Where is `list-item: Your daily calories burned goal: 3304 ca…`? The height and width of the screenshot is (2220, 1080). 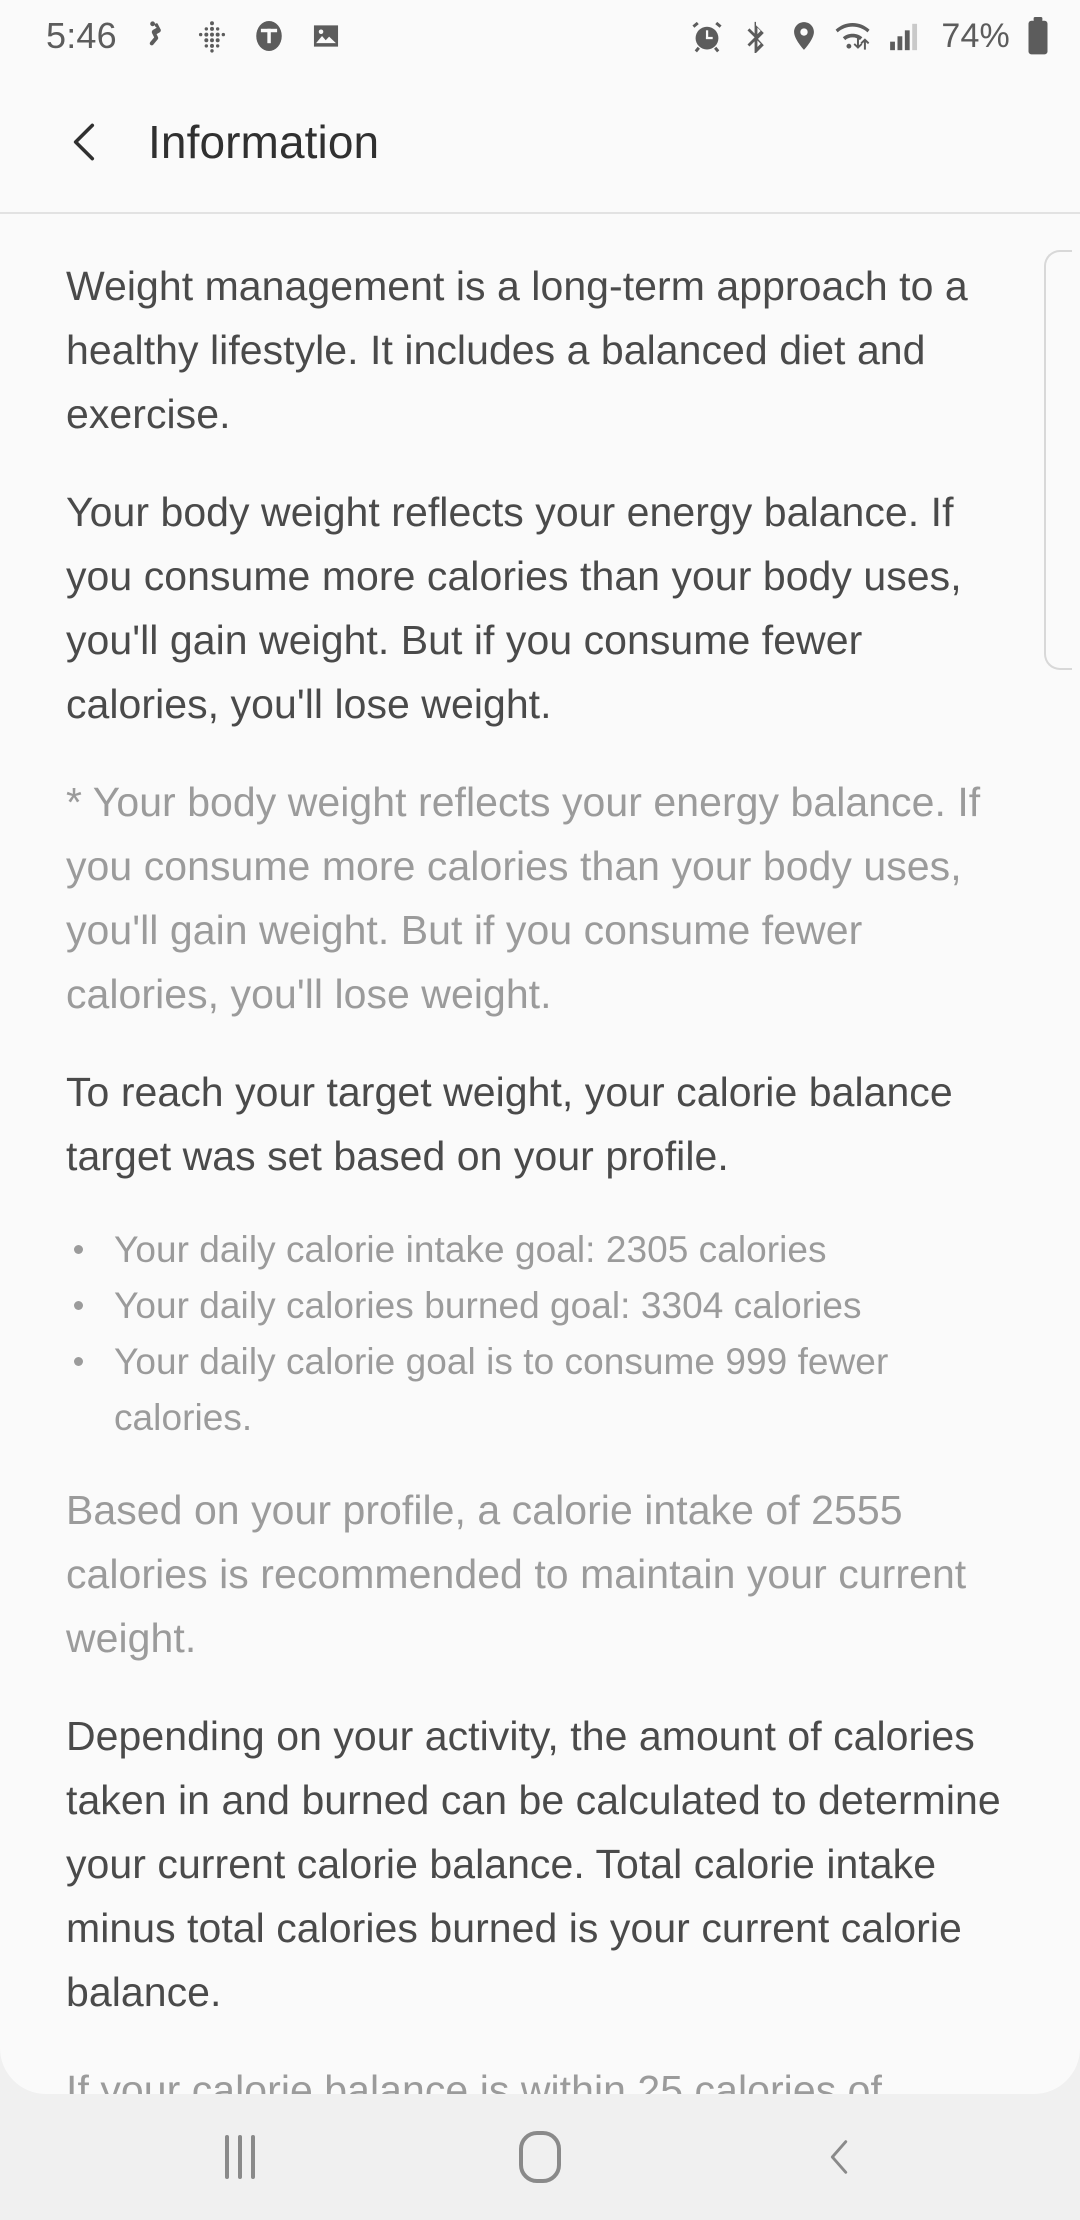
list-item: Your daily calories burned goal: 3304 ca… is located at coordinates (545, 1306).